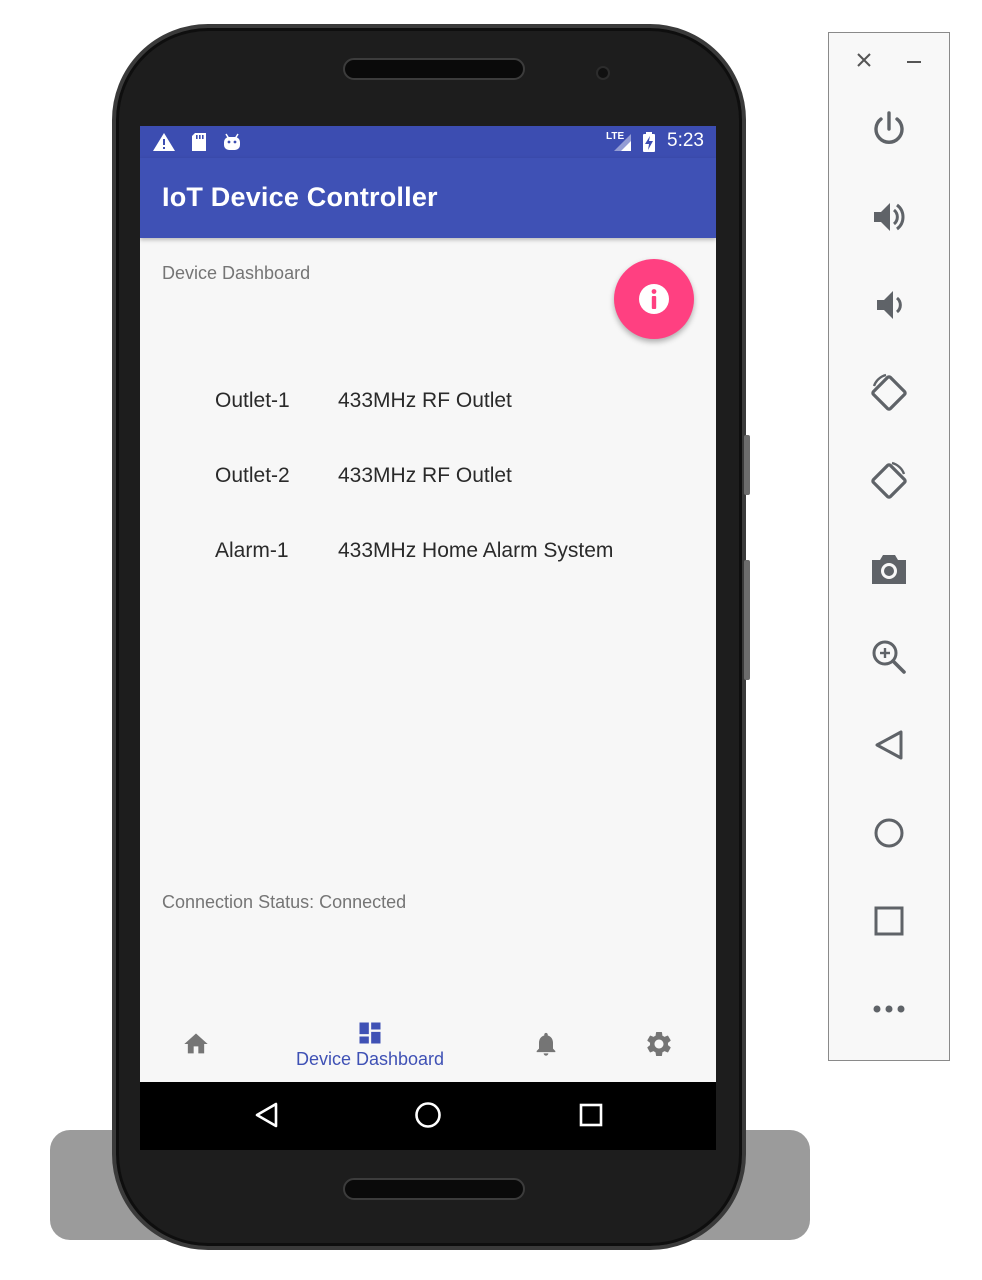 The width and height of the screenshot is (982, 1280). I want to click on device-name: Outlet-1, so click(252, 400).